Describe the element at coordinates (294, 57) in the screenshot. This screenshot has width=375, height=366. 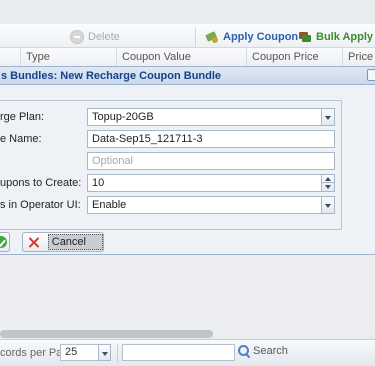
I see `column-header: Coupon Price` at that location.